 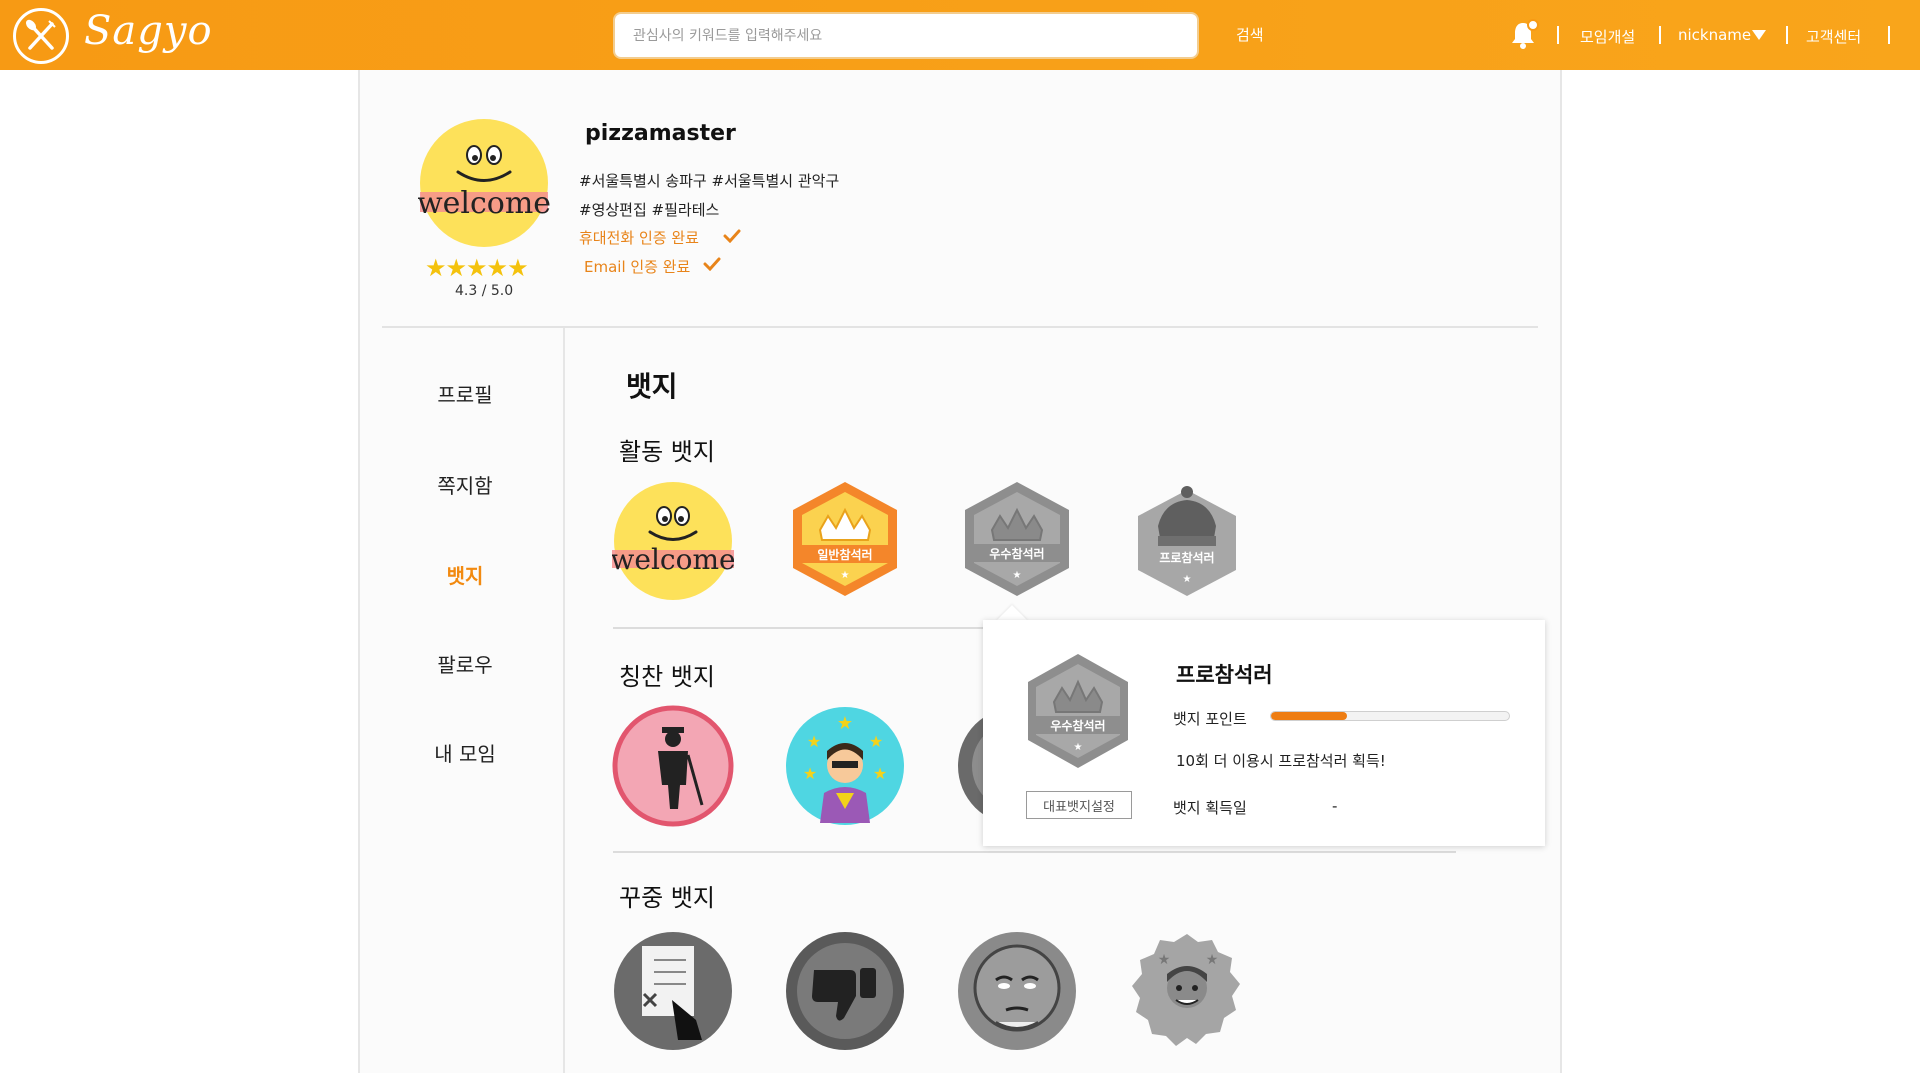 I want to click on activity-badges-title: 활동 뱃지, so click(x=667, y=452).